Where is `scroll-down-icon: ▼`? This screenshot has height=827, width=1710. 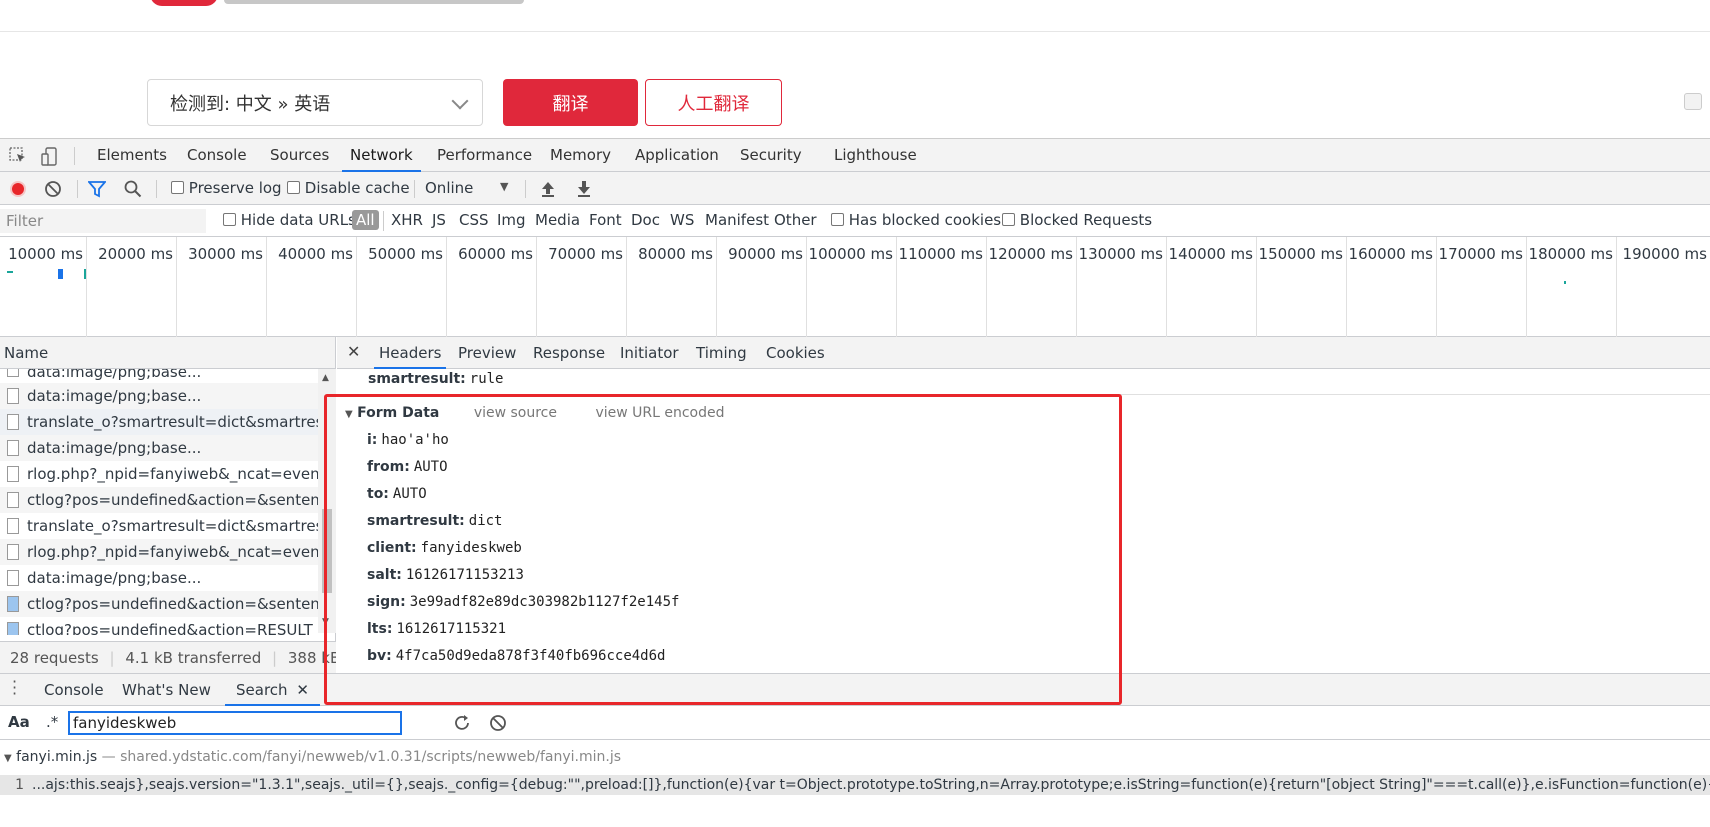 scroll-down-icon: ▼ is located at coordinates (325, 622).